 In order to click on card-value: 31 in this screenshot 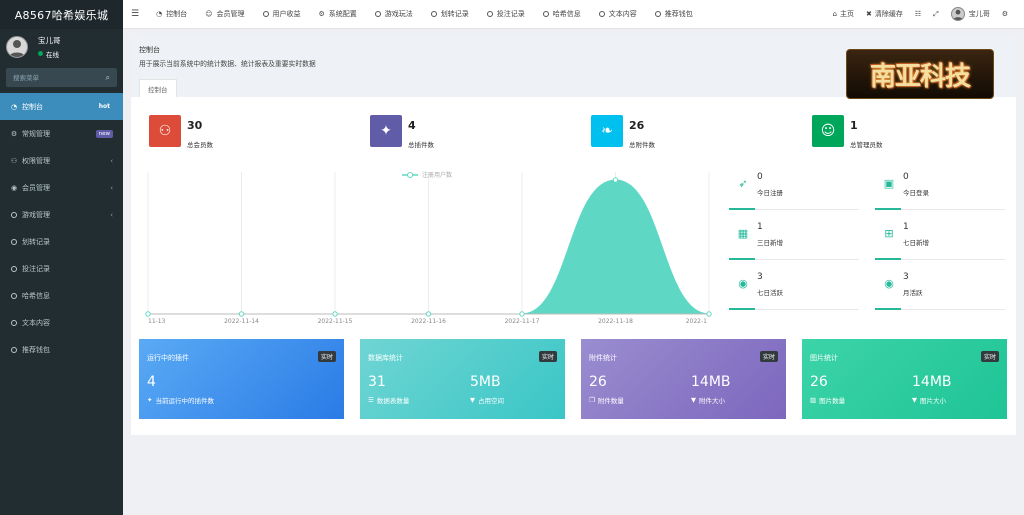, I will do `click(377, 382)`.